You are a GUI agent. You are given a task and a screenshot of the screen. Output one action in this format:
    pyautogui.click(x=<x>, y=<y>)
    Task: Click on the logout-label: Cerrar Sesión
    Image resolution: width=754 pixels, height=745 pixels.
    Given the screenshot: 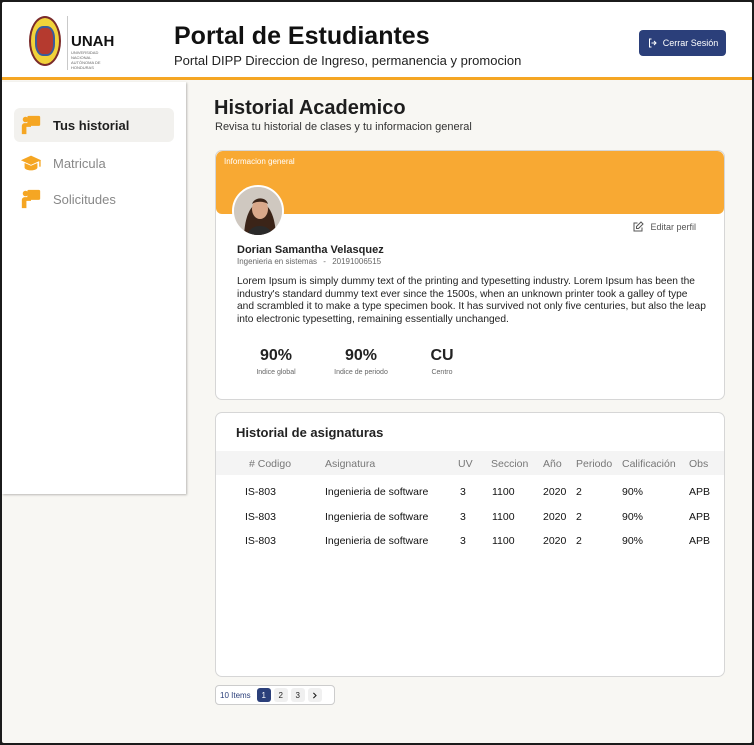 What is the action you would take?
    pyautogui.click(x=690, y=43)
    